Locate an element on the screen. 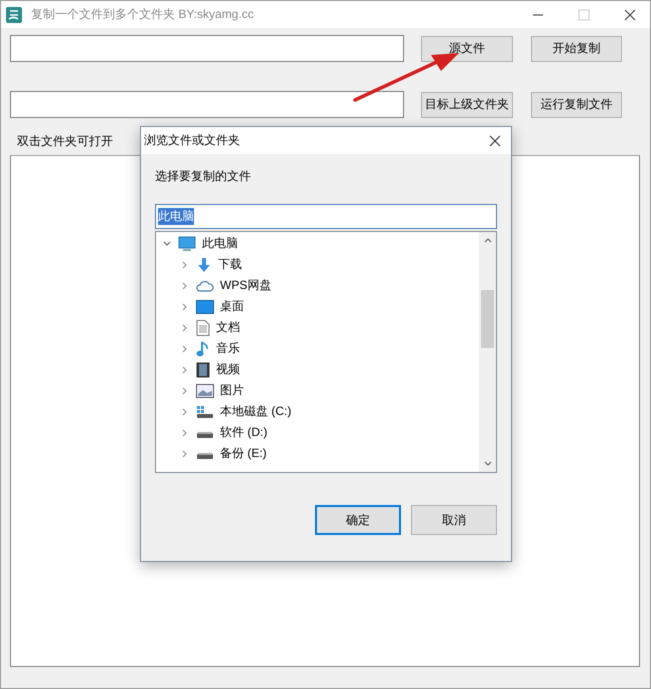  action-button: 运行复制文件 is located at coordinates (576, 105).